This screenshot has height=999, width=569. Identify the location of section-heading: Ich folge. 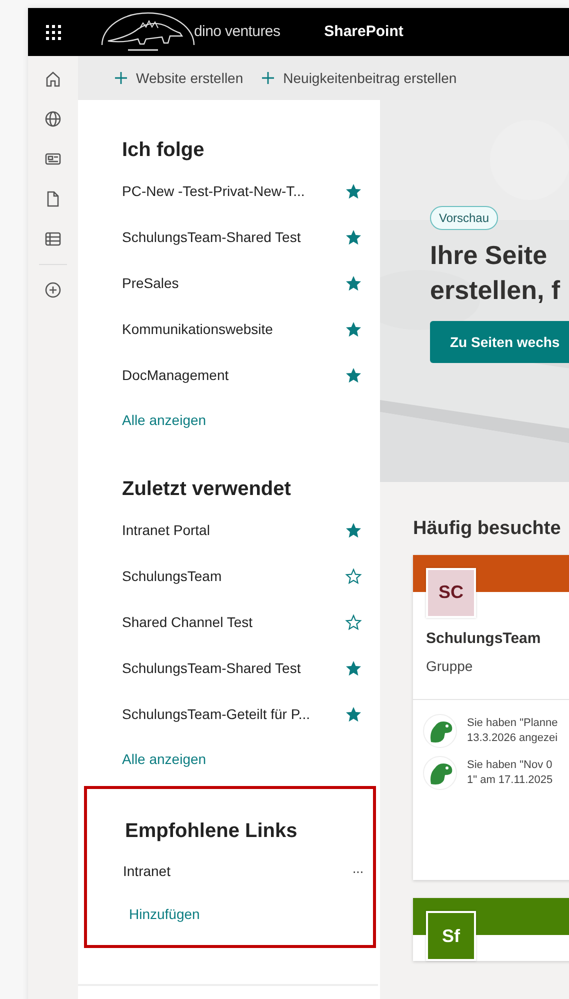
(164, 150).